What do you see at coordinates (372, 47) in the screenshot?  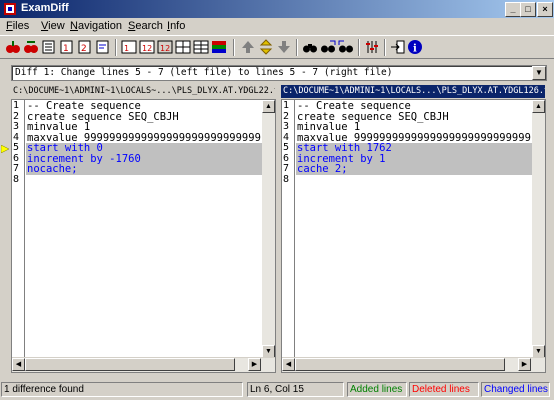 I see `options-icon` at bounding box center [372, 47].